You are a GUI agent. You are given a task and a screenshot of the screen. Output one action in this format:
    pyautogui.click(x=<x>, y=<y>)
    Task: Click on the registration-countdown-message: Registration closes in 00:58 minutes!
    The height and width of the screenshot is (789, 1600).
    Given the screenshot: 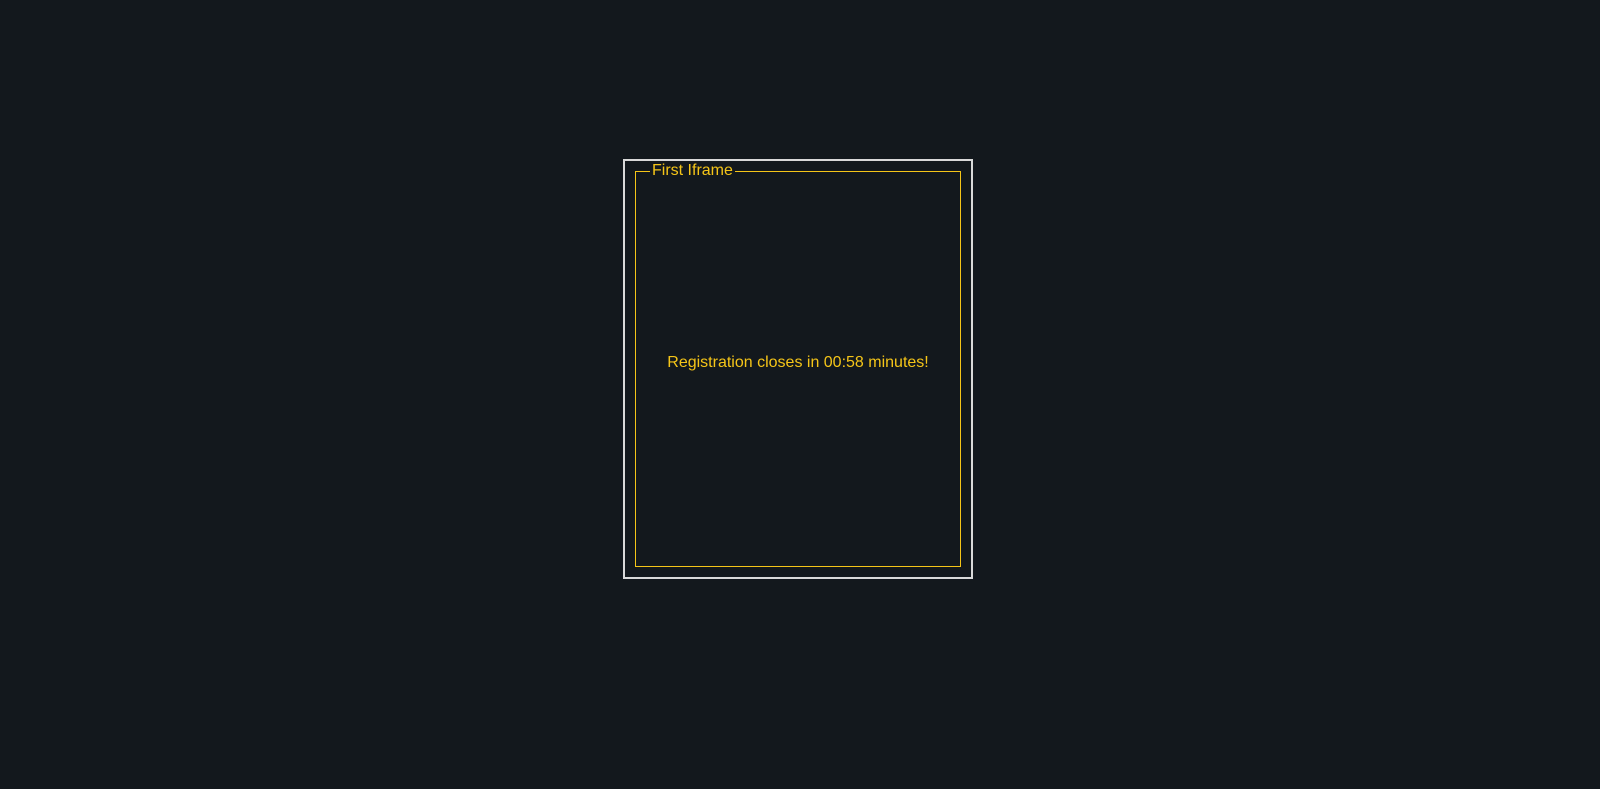 What is the action you would take?
    pyautogui.click(x=798, y=362)
    